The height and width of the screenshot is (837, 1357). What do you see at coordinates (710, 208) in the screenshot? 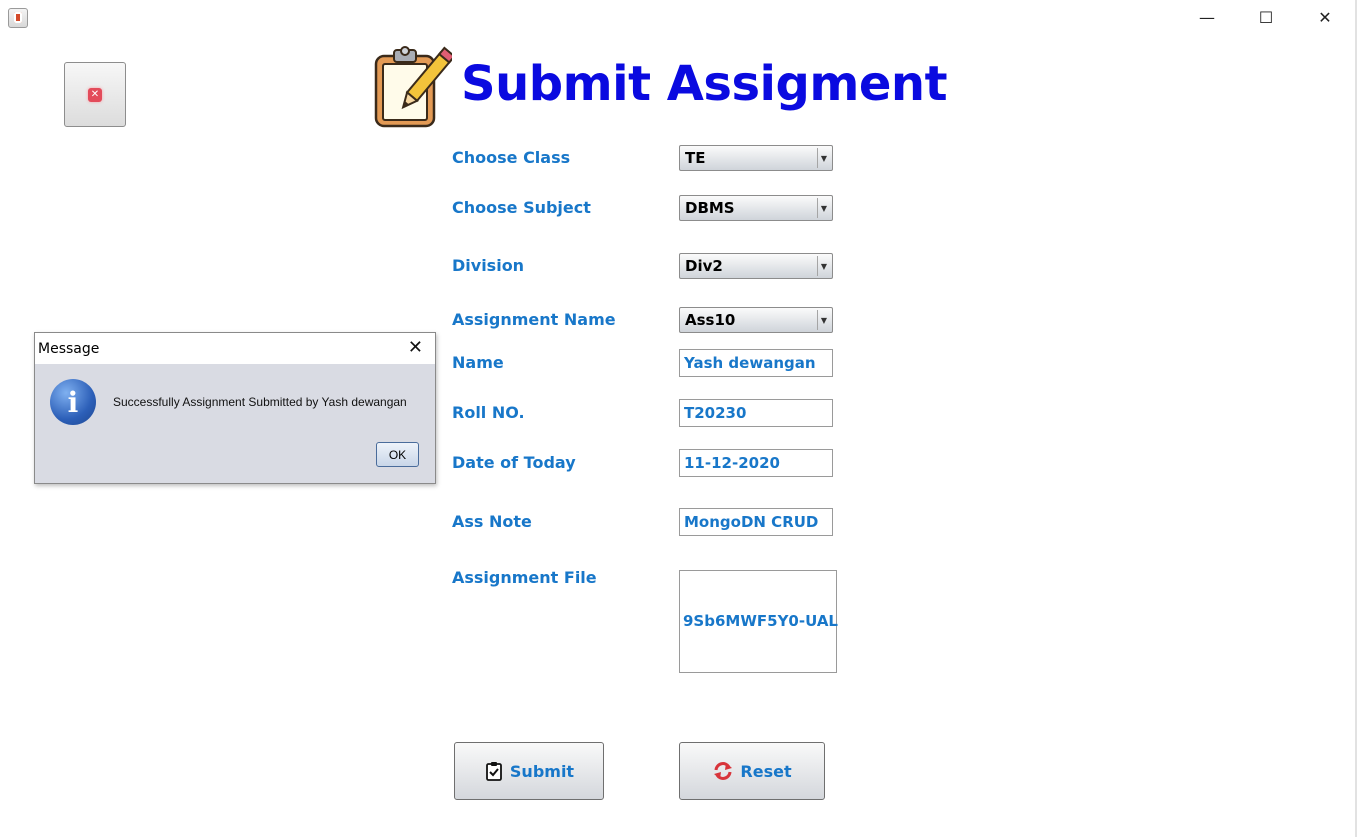
I see `subject-select-value: DBMS` at bounding box center [710, 208].